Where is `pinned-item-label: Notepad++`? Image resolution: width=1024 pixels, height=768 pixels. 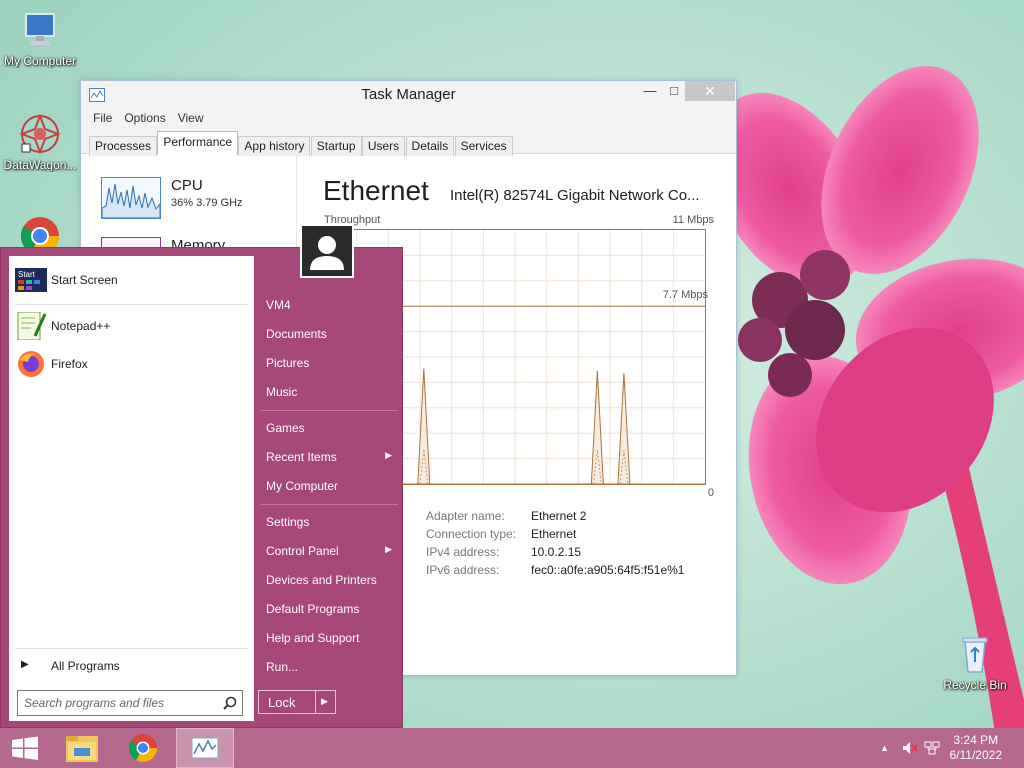
pinned-item-label: Notepad++ is located at coordinates (81, 326).